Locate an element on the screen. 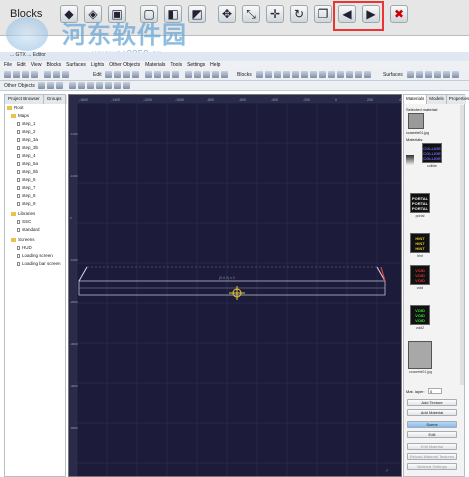 Image resolution: width=469 pixels, height=477 pixels. cut-icon is located at coordinates (117, 74).